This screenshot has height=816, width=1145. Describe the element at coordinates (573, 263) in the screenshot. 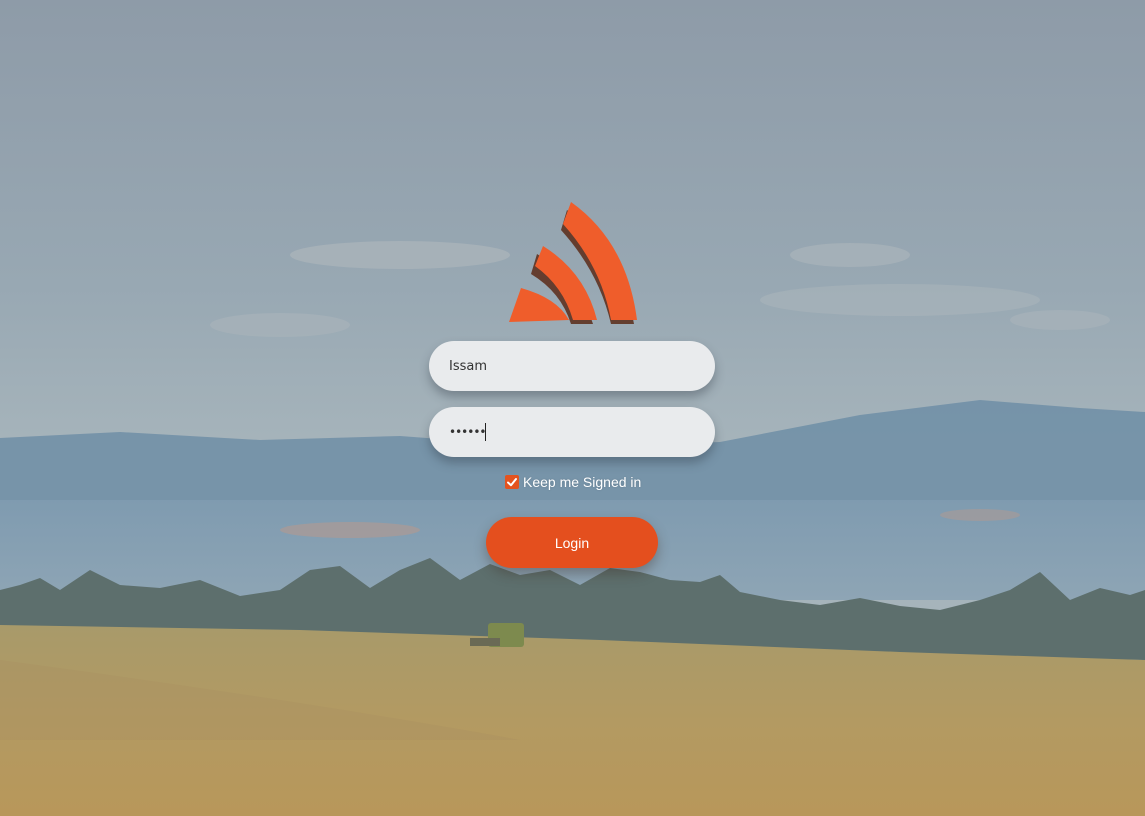

I see `orange-w-logo-icon` at that location.